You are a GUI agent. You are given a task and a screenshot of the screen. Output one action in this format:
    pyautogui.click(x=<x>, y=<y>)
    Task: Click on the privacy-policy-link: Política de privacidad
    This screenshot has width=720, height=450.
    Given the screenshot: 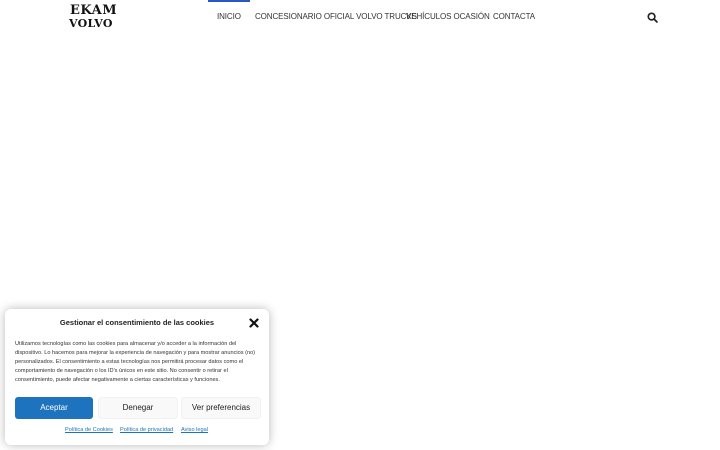 What is the action you would take?
    pyautogui.click(x=146, y=430)
    